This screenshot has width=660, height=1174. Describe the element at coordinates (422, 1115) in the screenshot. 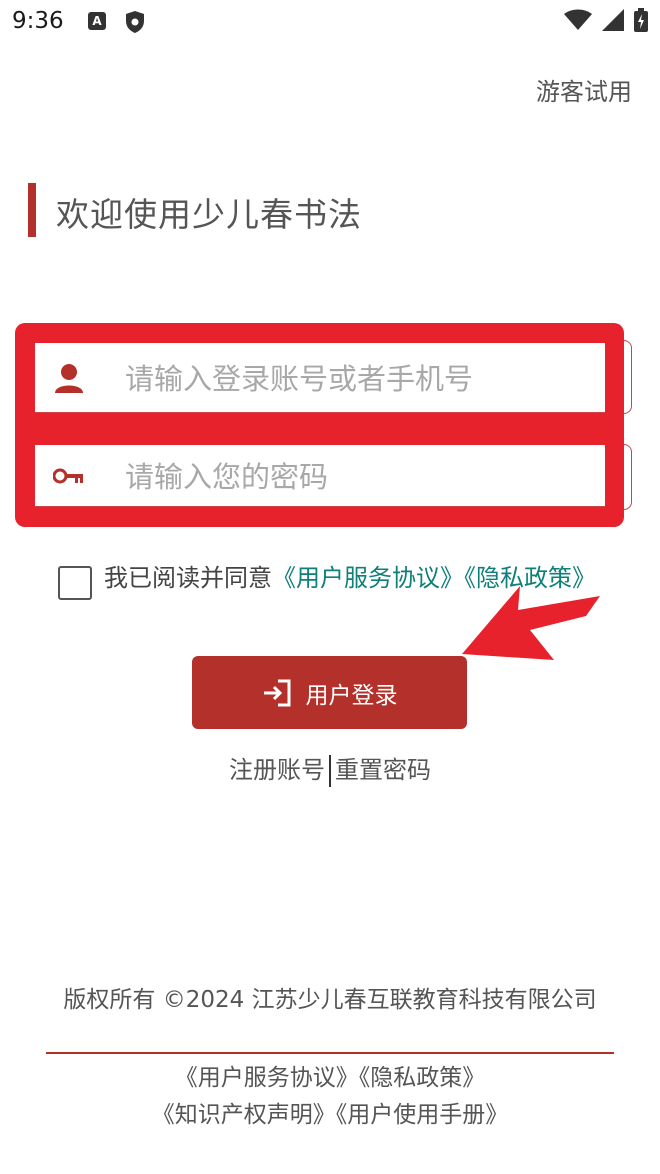

I see `footer-user-manual-link: 《用户使用手册》` at that location.